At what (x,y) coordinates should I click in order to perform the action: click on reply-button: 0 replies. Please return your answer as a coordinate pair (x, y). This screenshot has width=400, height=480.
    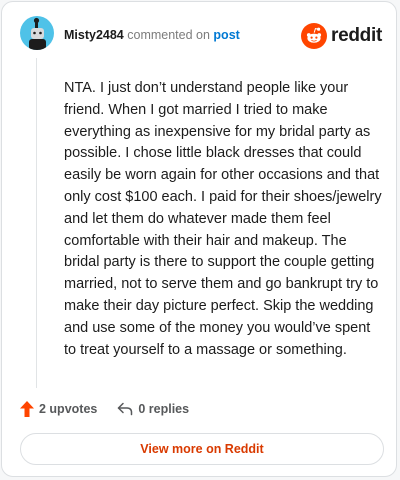
    Looking at the image, I should click on (153, 409).